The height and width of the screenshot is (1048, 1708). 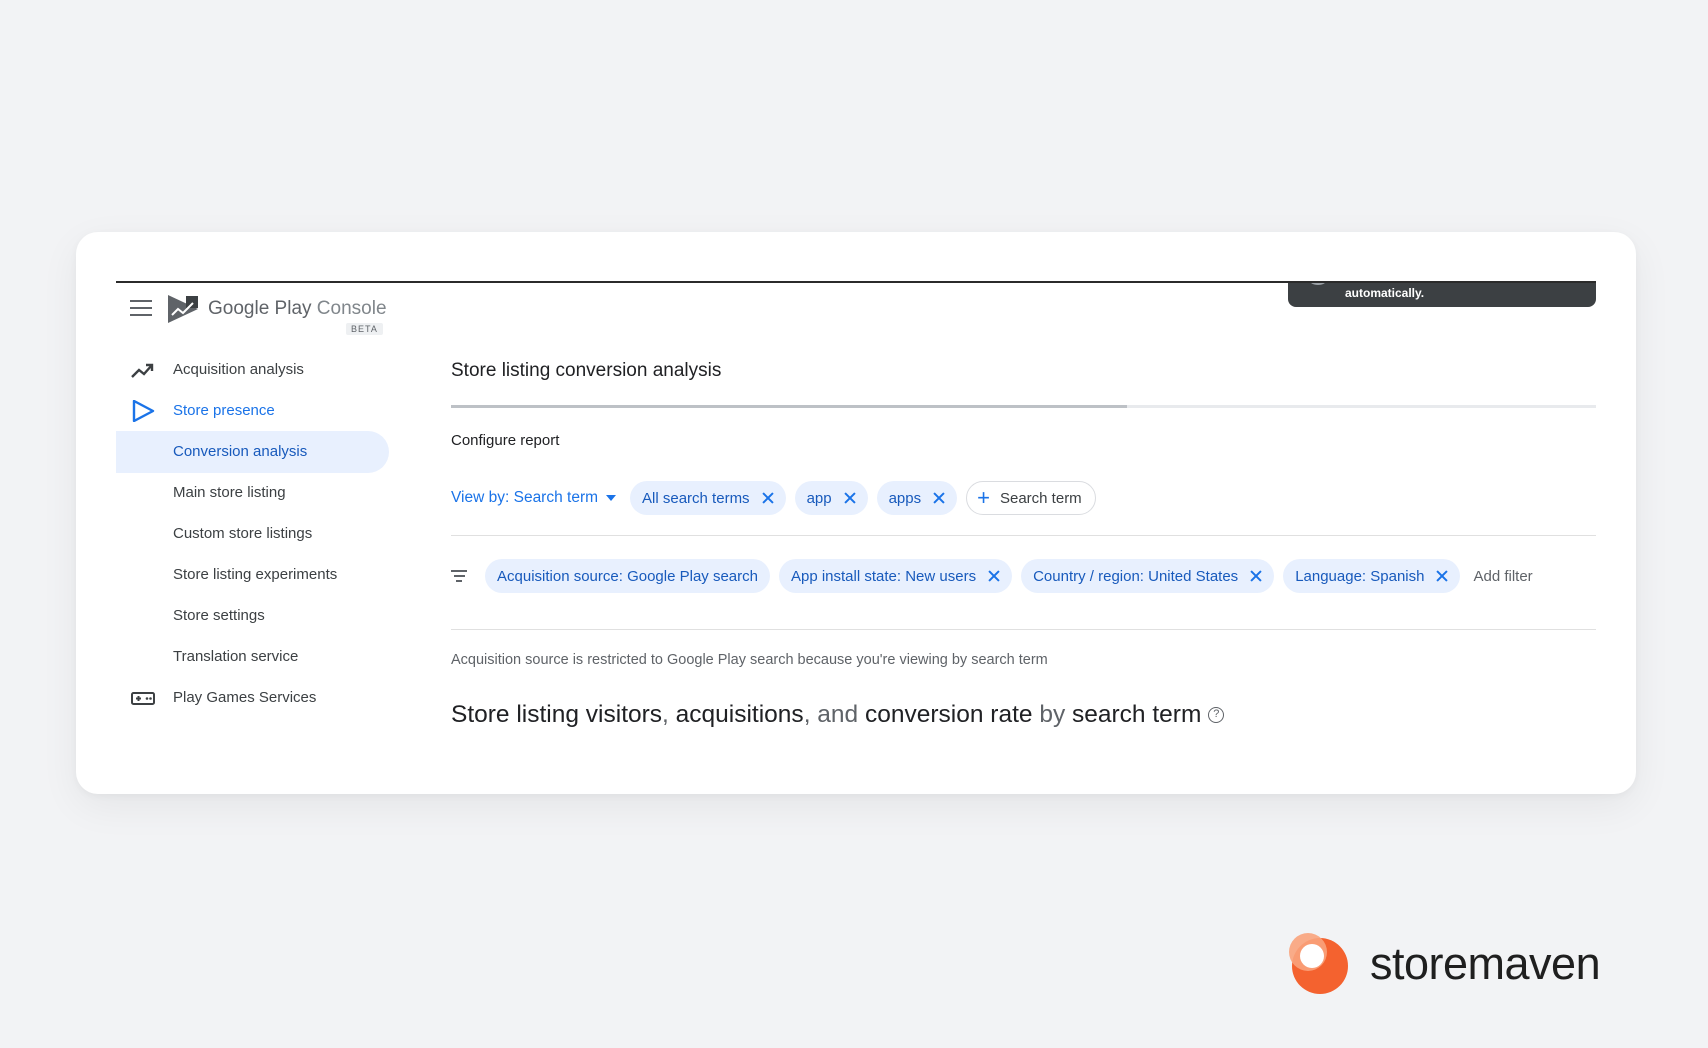 I want to click on filter-chip: App install state: New users, so click(x=895, y=576).